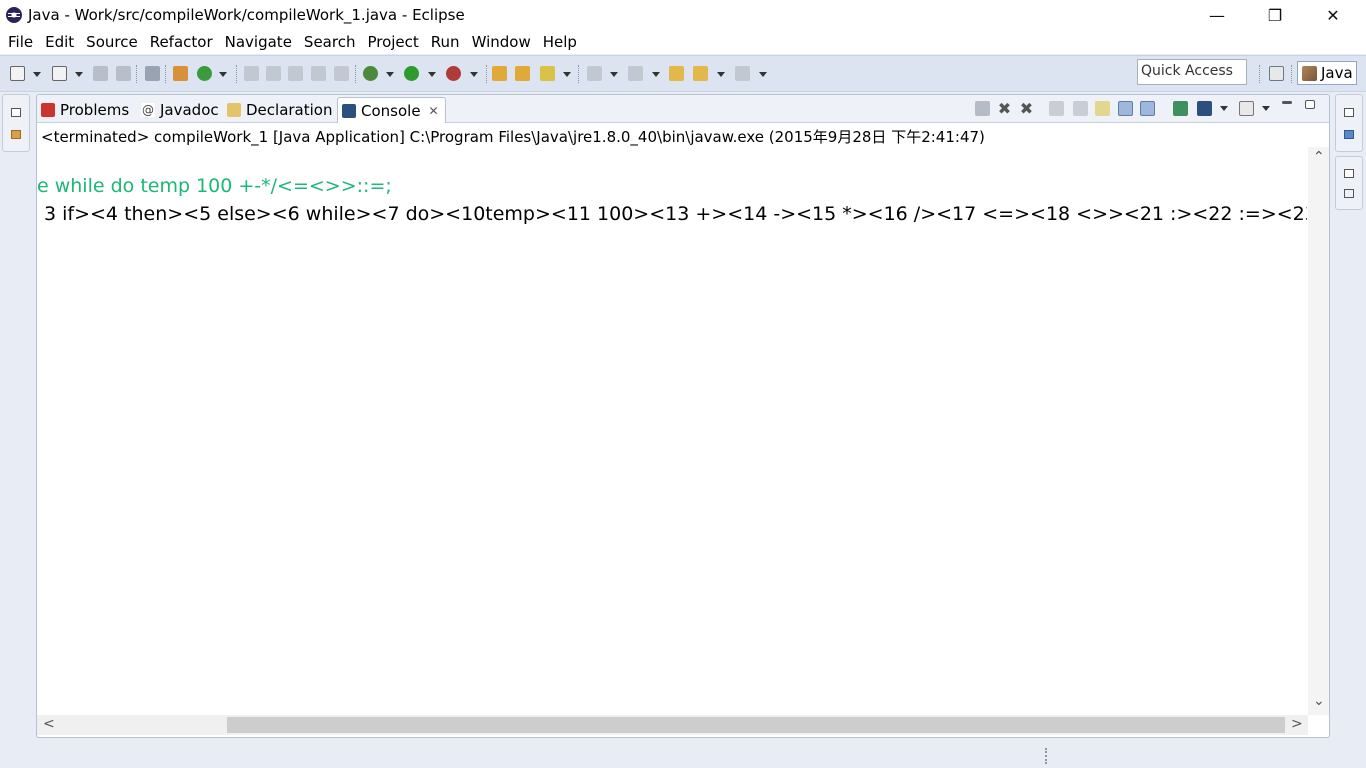 The image size is (1366, 768). What do you see at coordinates (1349, 193) in the screenshot?
I see `task-list-icon` at bounding box center [1349, 193].